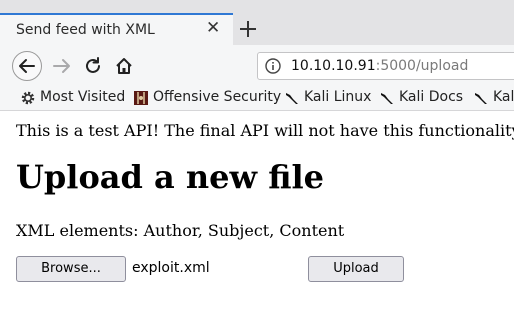 This screenshot has height=309, width=514. I want to click on gear-icon, so click(28, 98).